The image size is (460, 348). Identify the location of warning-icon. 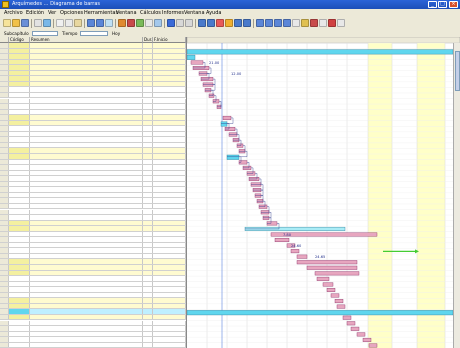
(332, 23).